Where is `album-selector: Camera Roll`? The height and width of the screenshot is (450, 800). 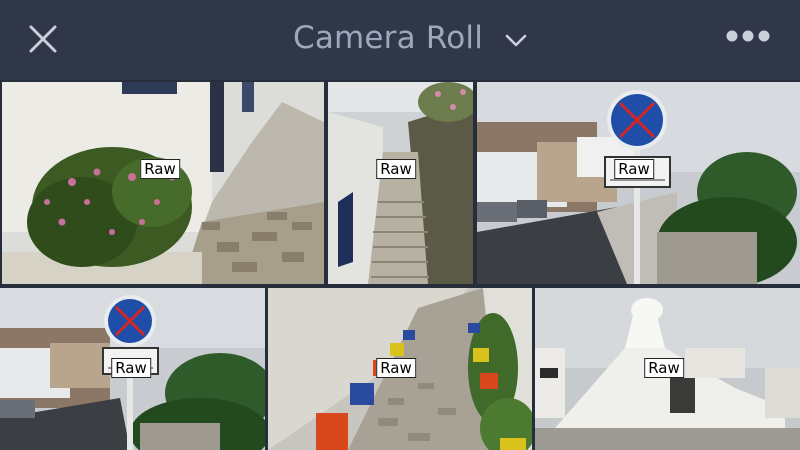 album-selector: Camera Roll is located at coordinates (410, 38).